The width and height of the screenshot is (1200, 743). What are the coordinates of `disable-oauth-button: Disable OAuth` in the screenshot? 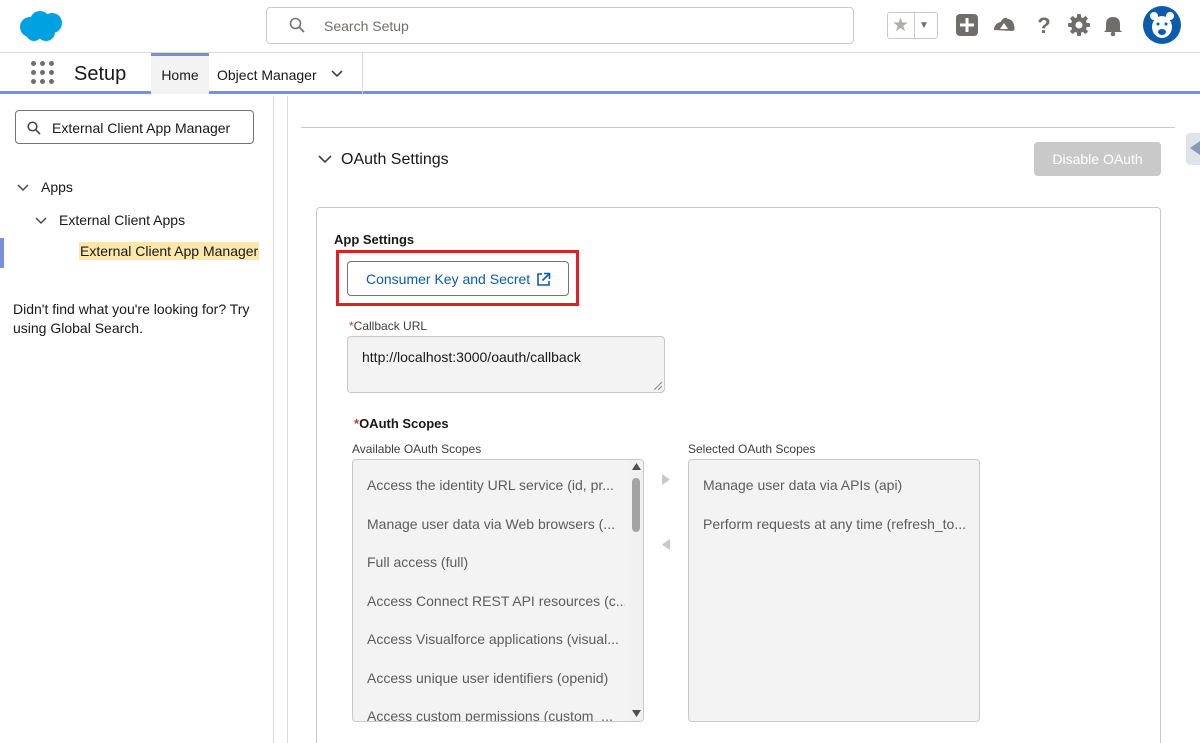 It's located at (1097, 159).